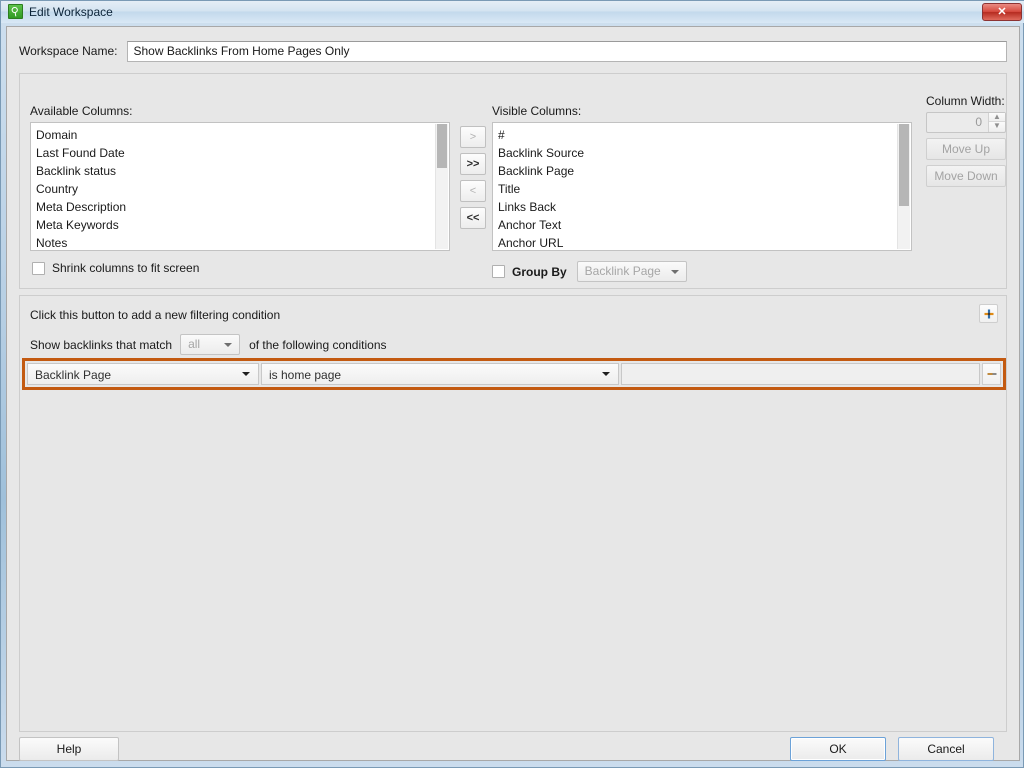 This screenshot has width=1024, height=768. I want to click on condition-field-value: Backlink Page, so click(73, 375).